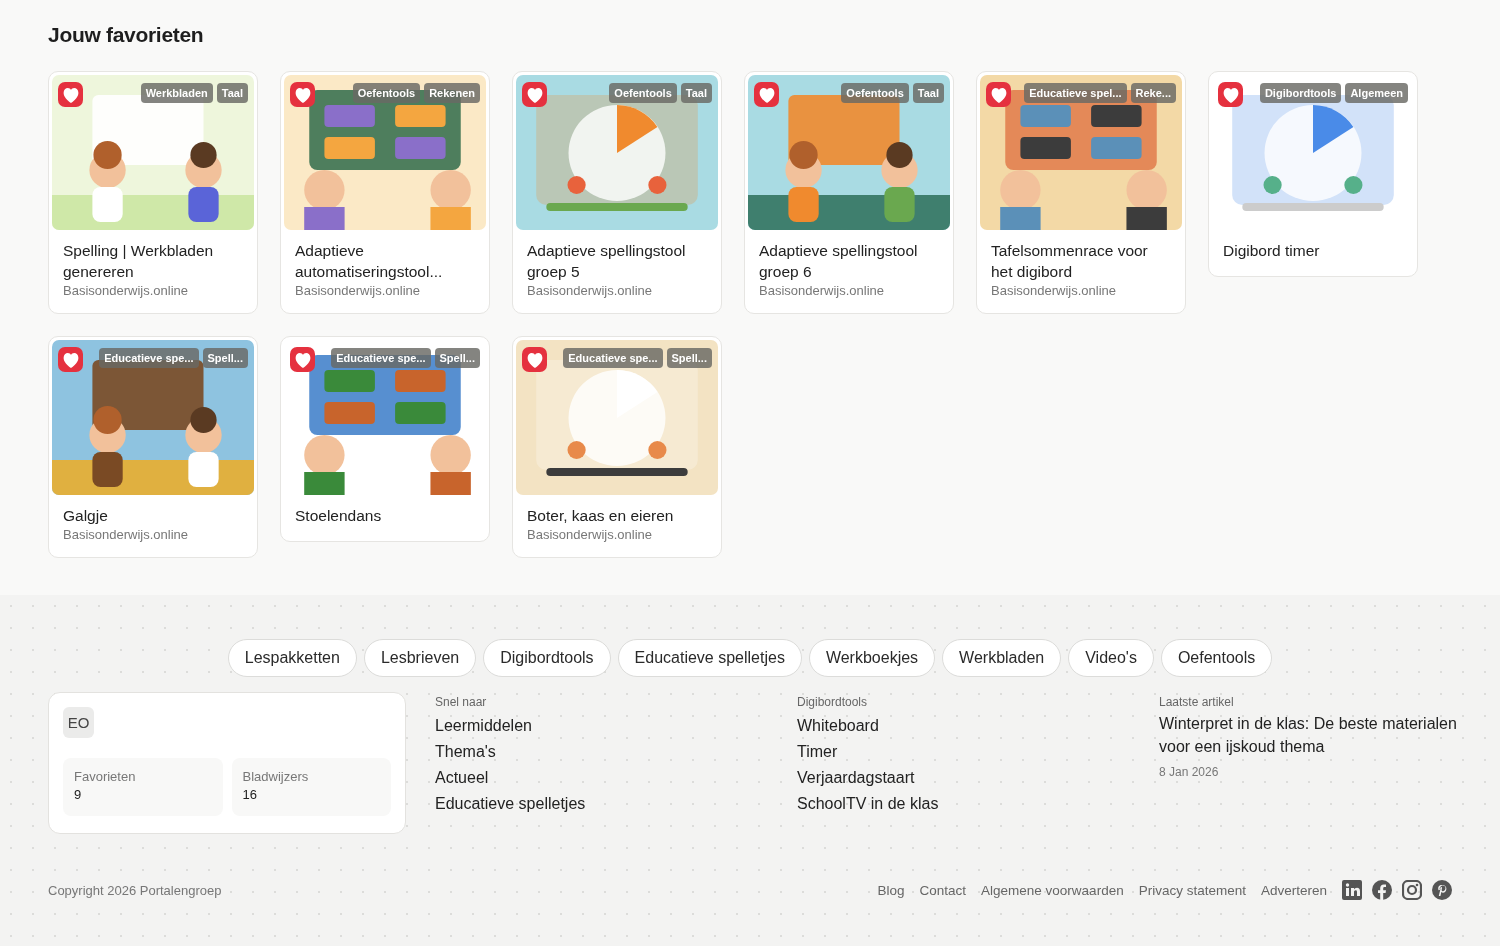  I want to click on favorite-card: Oefentools Rekenen Adaptieve automatiseringstool... Basisonderwijs.online, so click(385, 192).